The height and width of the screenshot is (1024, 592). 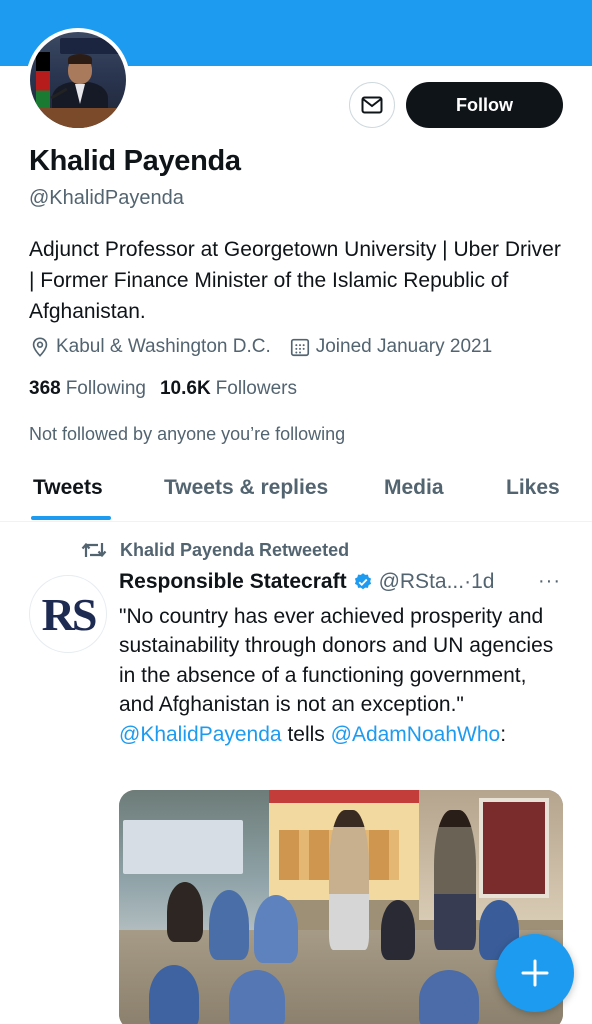 What do you see at coordinates (71, 518) in the screenshot?
I see `active-tab-indicator` at bounding box center [71, 518].